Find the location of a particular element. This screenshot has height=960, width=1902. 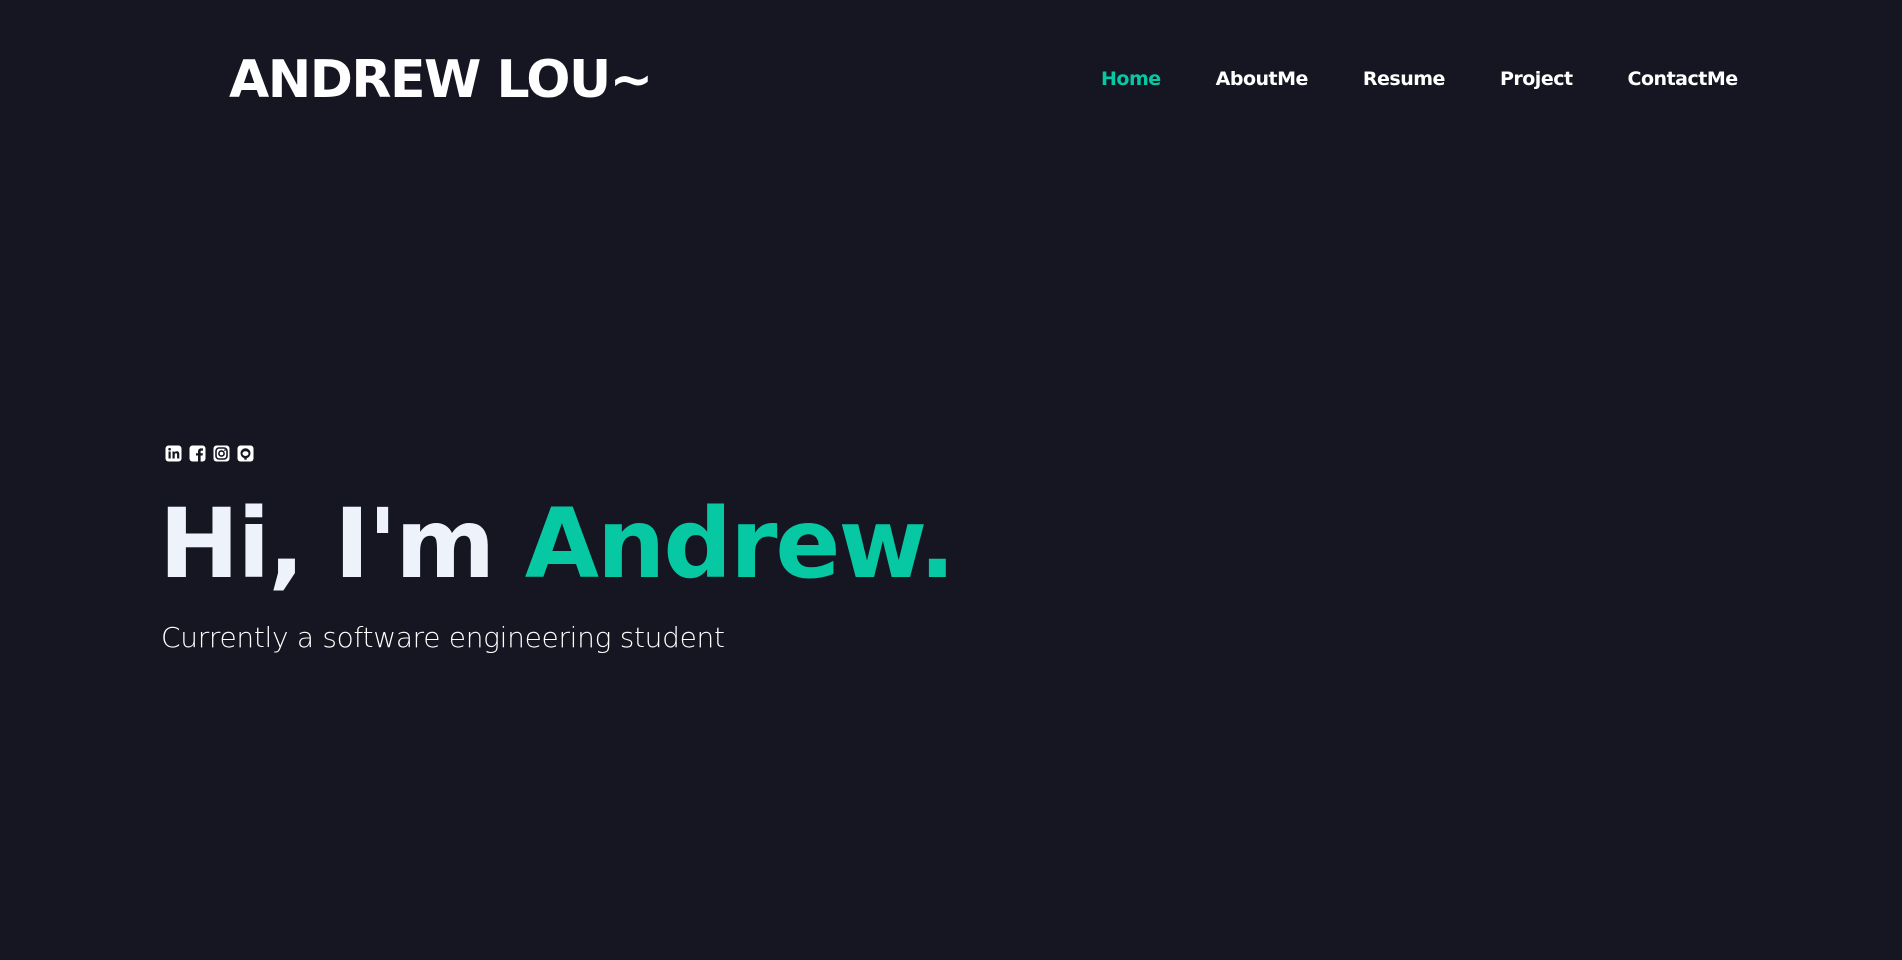

instagram-icon is located at coordinates (221, 453).